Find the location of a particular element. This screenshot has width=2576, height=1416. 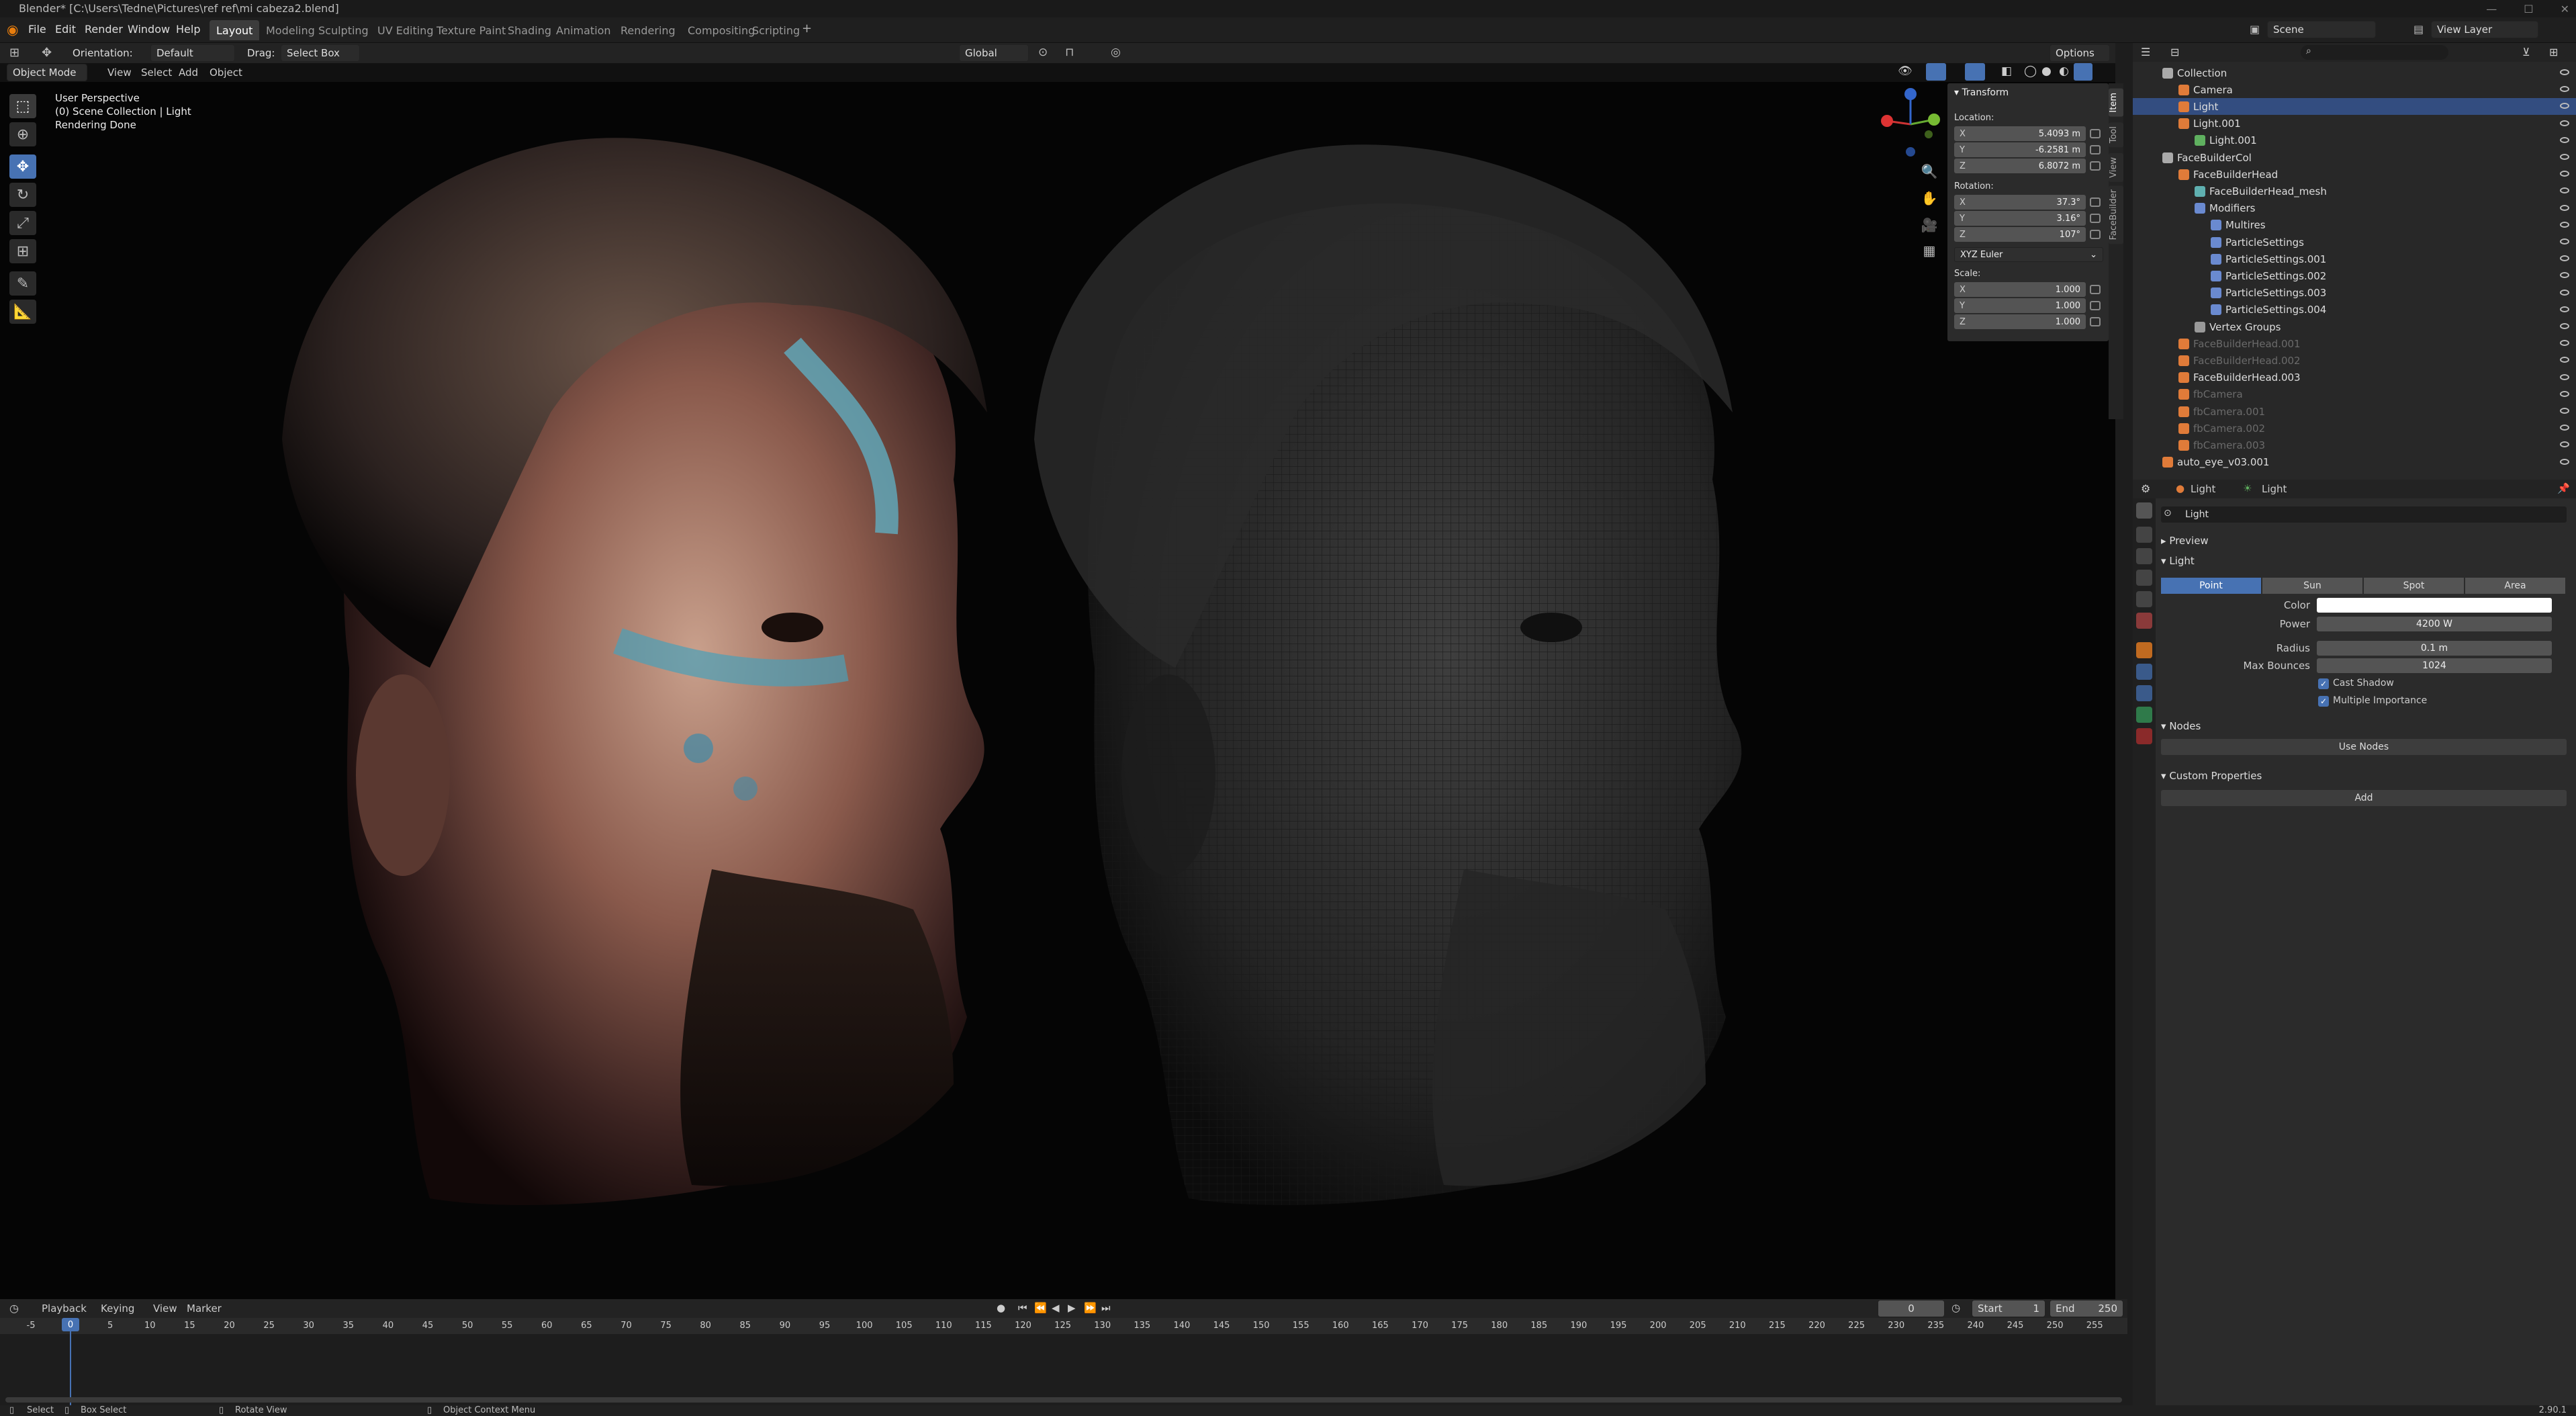

outliner-row: Multires is located at coordinates (2354, 226).